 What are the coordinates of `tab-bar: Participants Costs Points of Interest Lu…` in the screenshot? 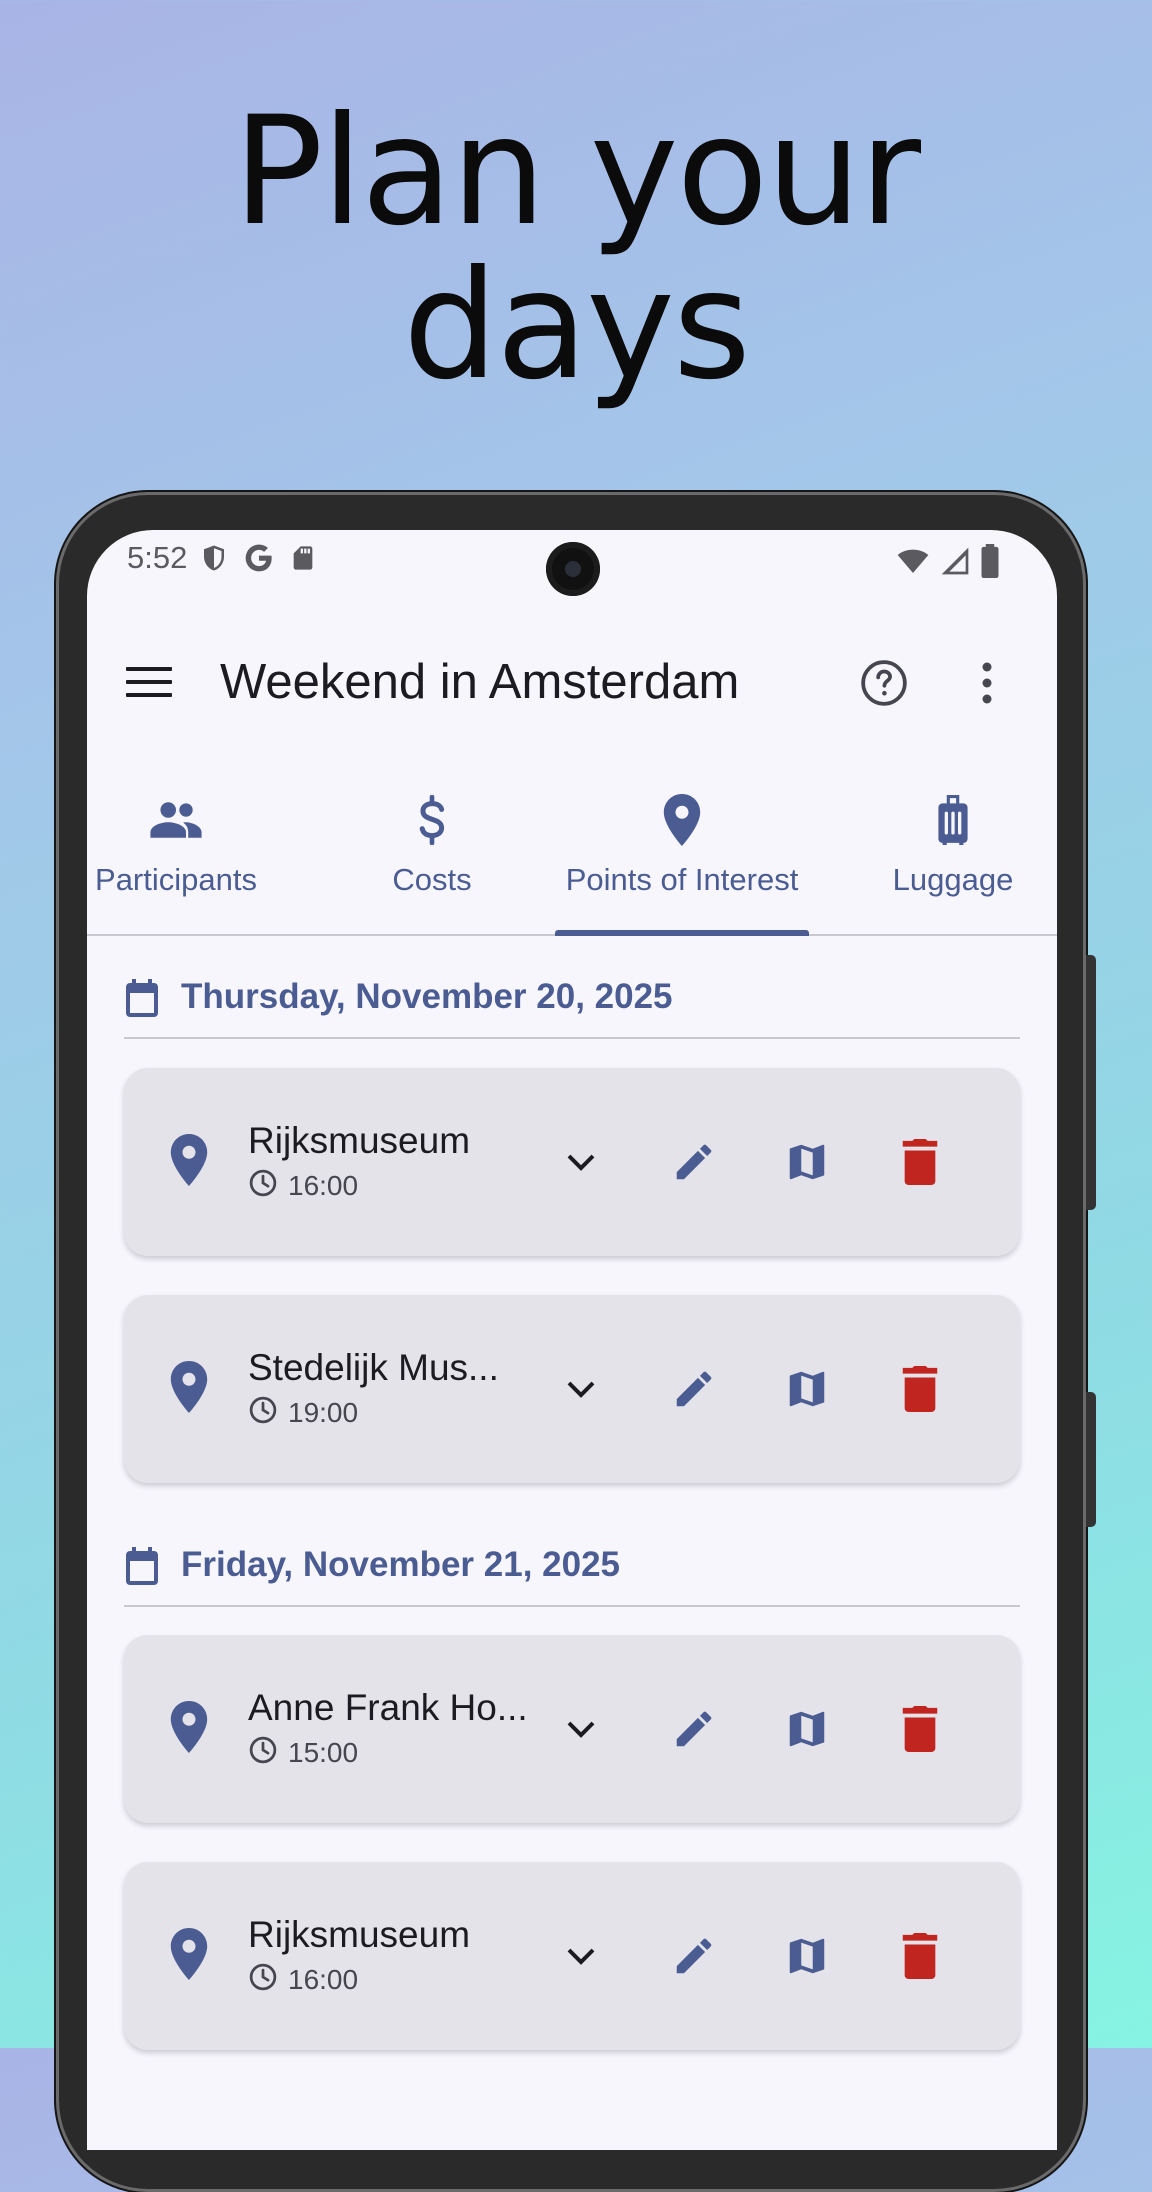 It's located at (572, 849).